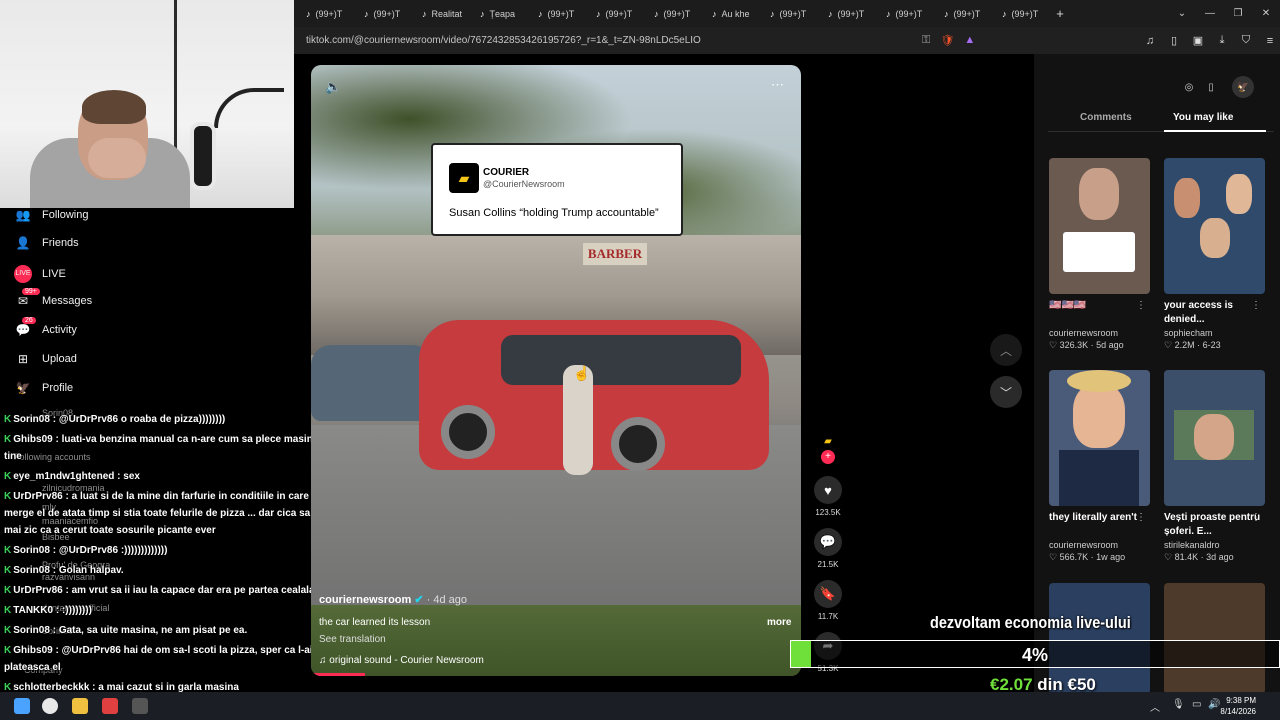 The width and height of the screenshot is (1280, 720). Describe the element at coordinates (1006, 392) in the screenshot. I see `next-video-button: ﹀` at that location.